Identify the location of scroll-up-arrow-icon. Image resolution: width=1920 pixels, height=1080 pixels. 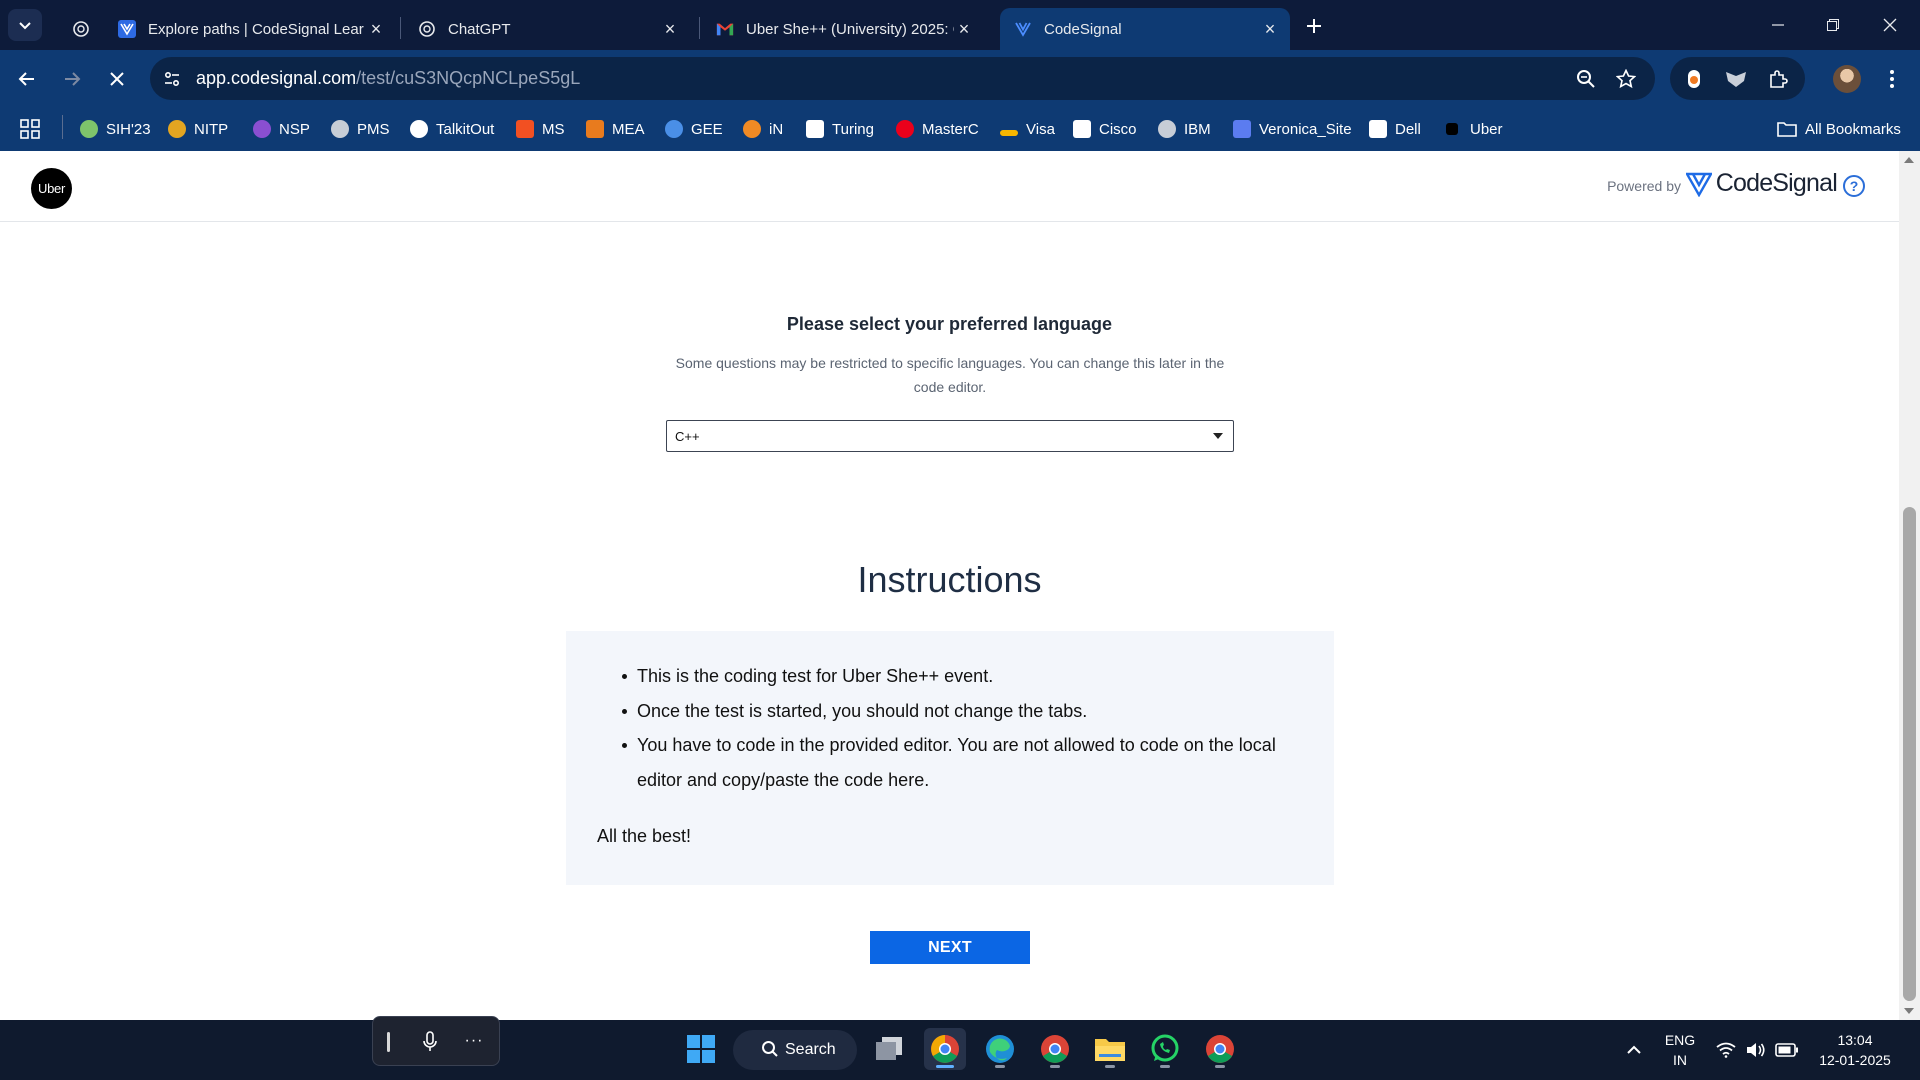
(1909, 160).